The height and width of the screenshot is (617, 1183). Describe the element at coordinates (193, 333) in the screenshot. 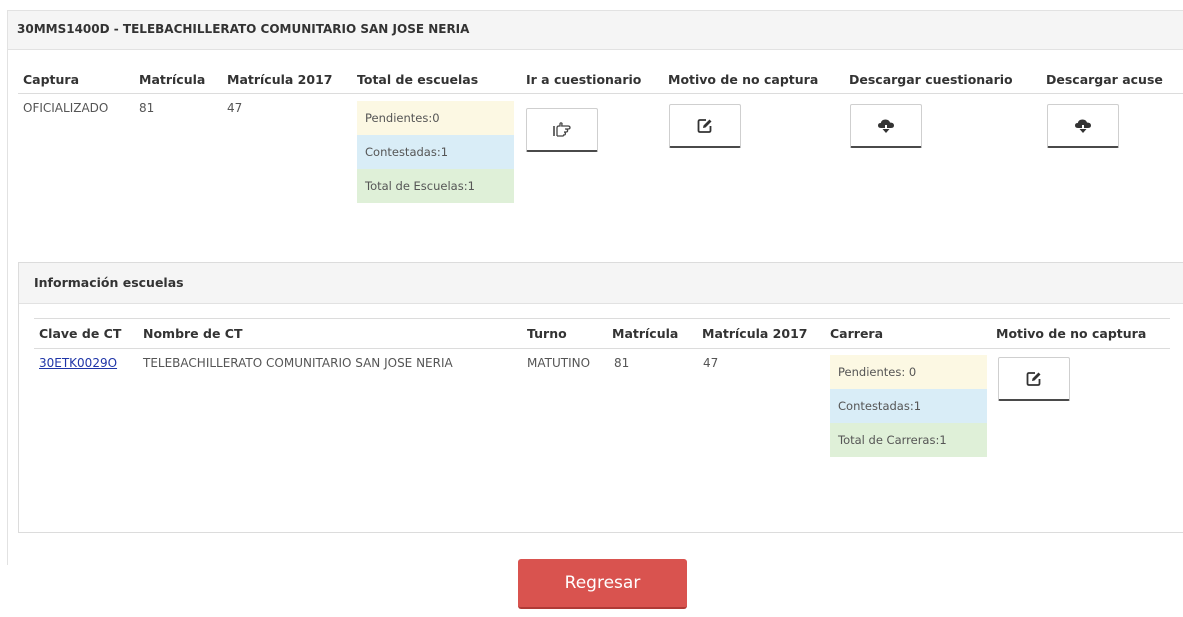

I see `header-nombre-ct: Nombre de CT` at that location.